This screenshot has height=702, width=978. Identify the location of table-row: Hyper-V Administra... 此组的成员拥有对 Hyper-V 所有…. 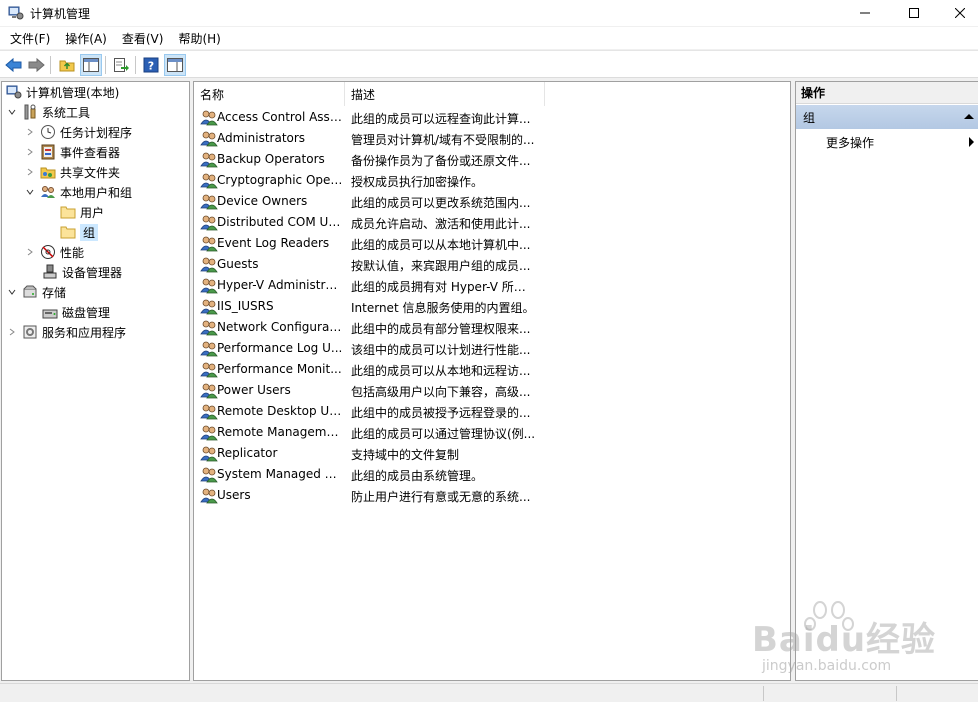
(492, 285).